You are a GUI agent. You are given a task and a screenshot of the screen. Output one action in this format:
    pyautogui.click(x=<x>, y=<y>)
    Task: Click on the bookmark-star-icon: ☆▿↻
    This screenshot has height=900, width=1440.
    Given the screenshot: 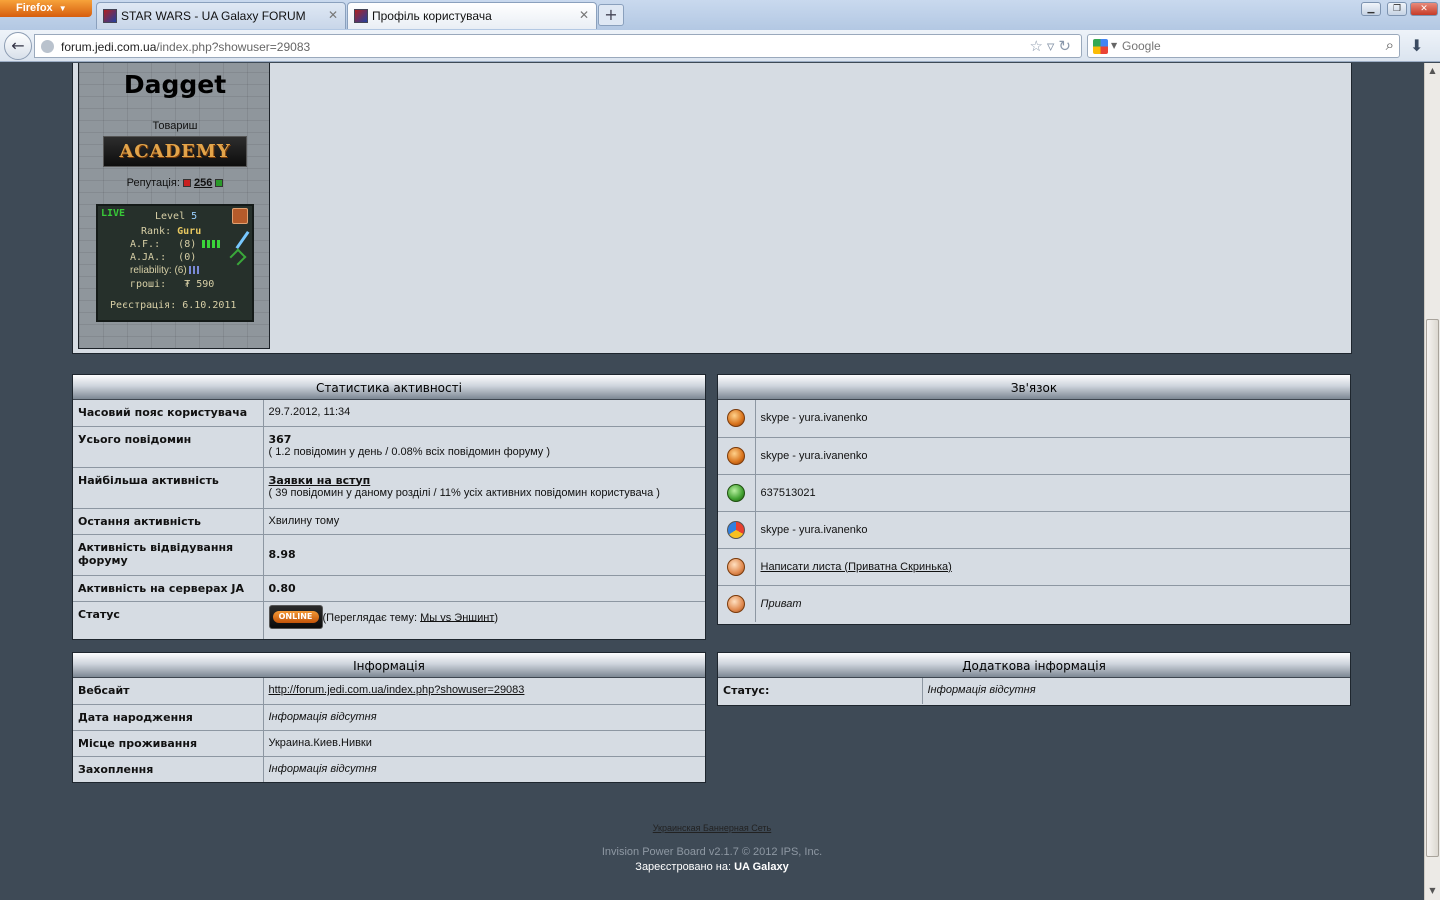 What is the action you would take?
    pyautogui.click(x=1052, y=46)
    